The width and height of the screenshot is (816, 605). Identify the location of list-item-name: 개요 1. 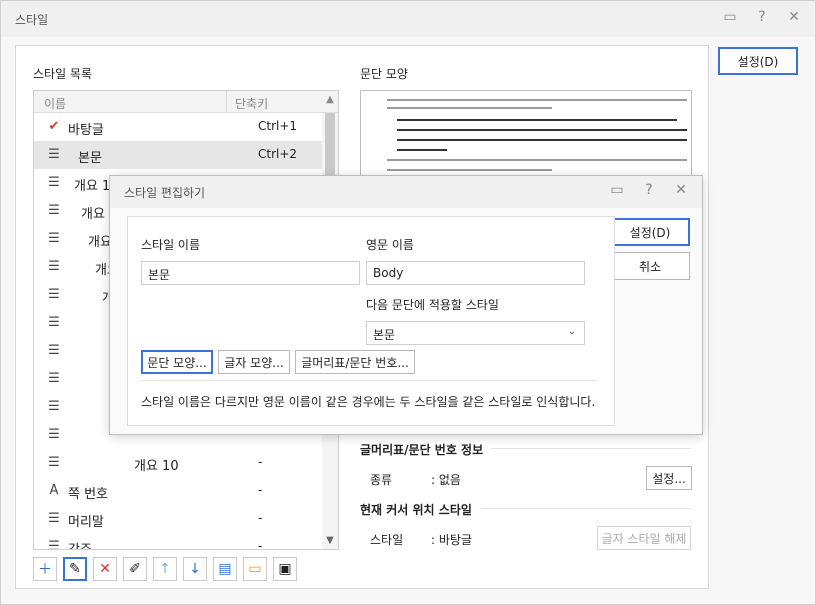
(92, 186).